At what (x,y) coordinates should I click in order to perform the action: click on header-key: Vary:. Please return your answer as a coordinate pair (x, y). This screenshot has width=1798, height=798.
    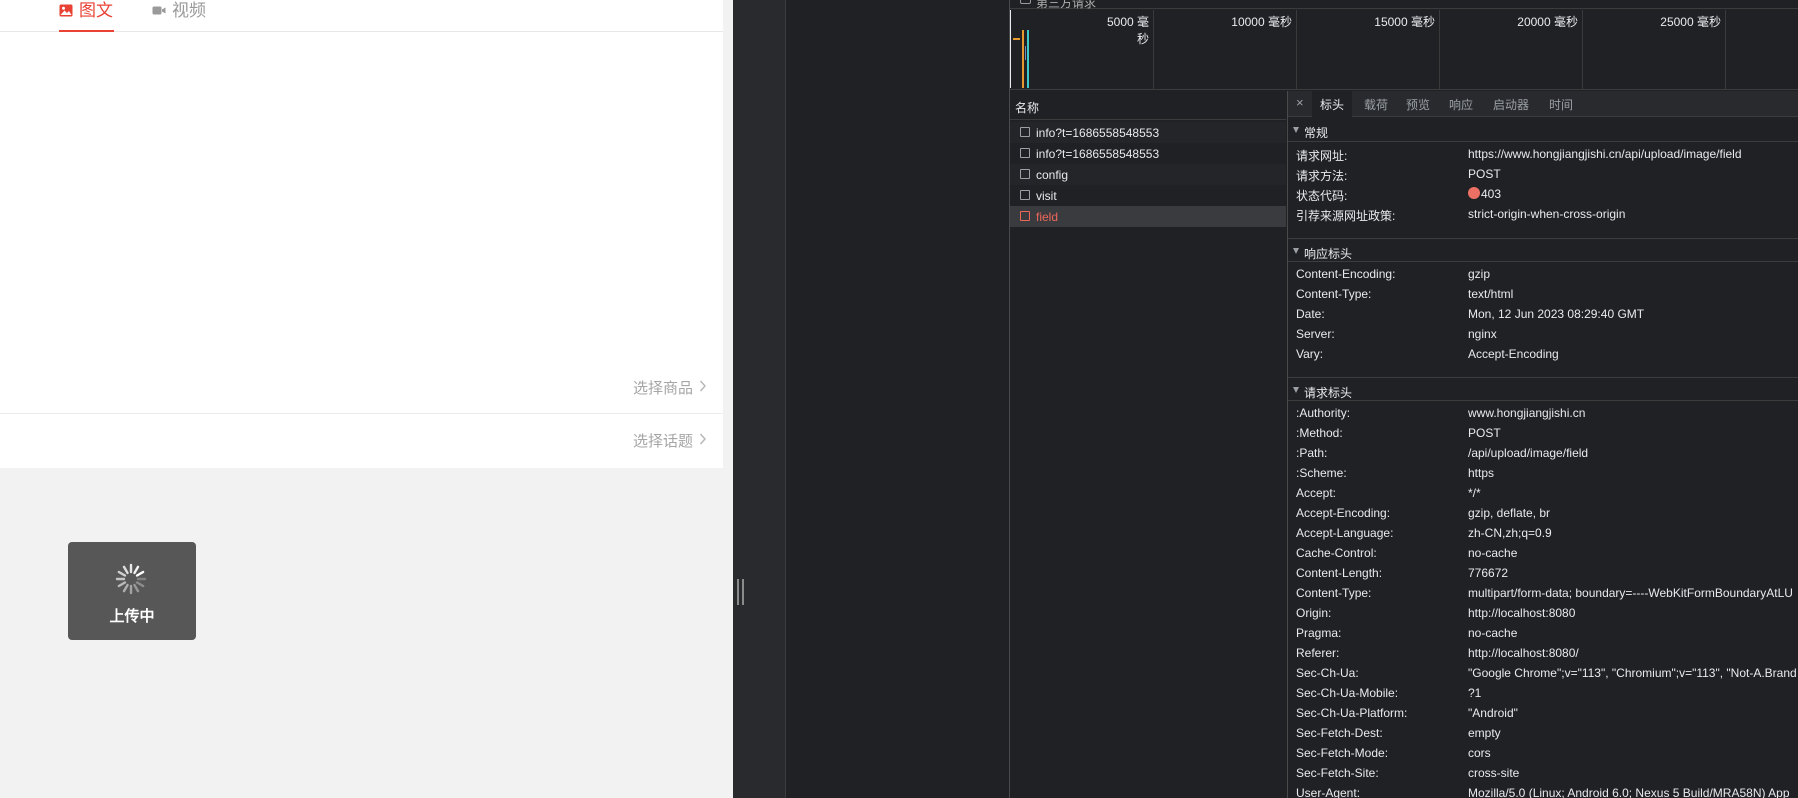
    Looking at the image, I should click on (1310, 354).